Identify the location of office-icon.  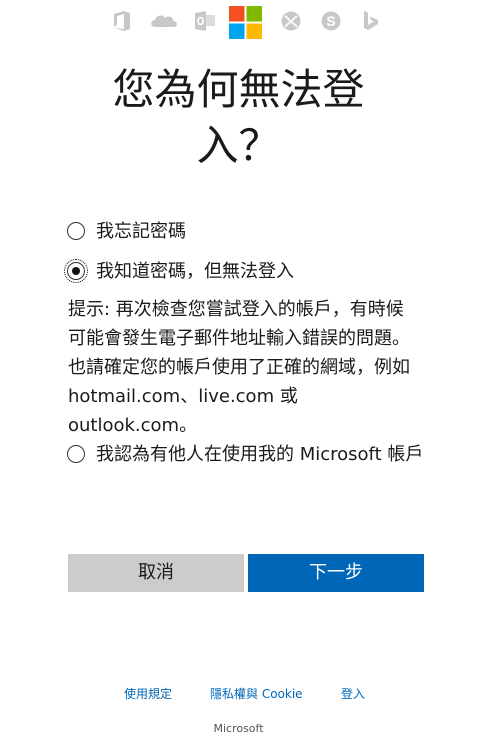
(122, 21).